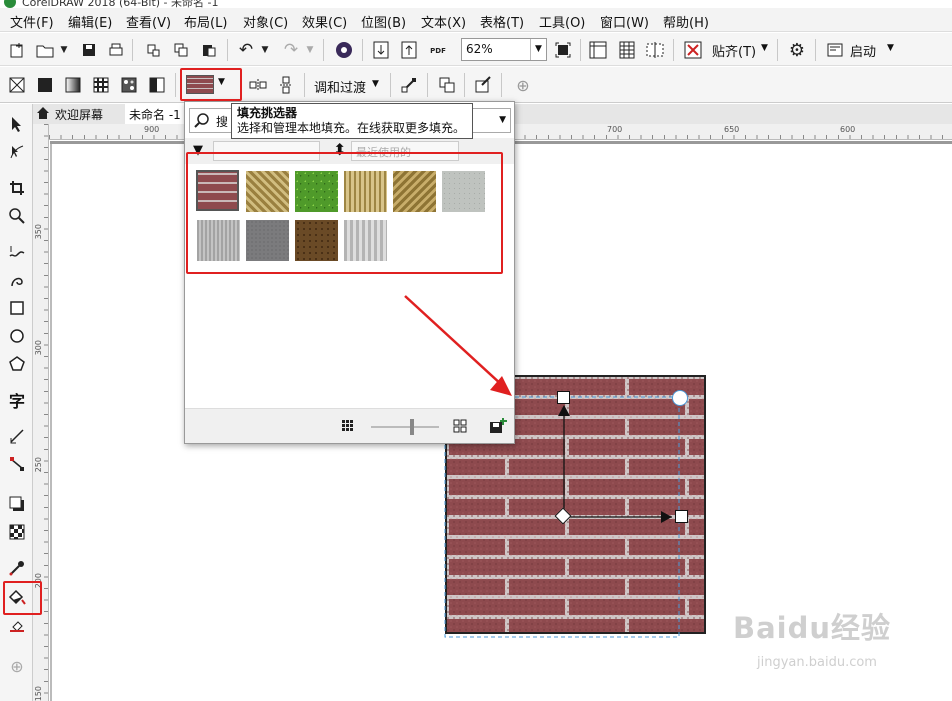 This screenshot has height=701, width=952. Describe the element at coordinates (101, 85) in the screenshot. I see `vector-pattern-fill-icon` at that location.